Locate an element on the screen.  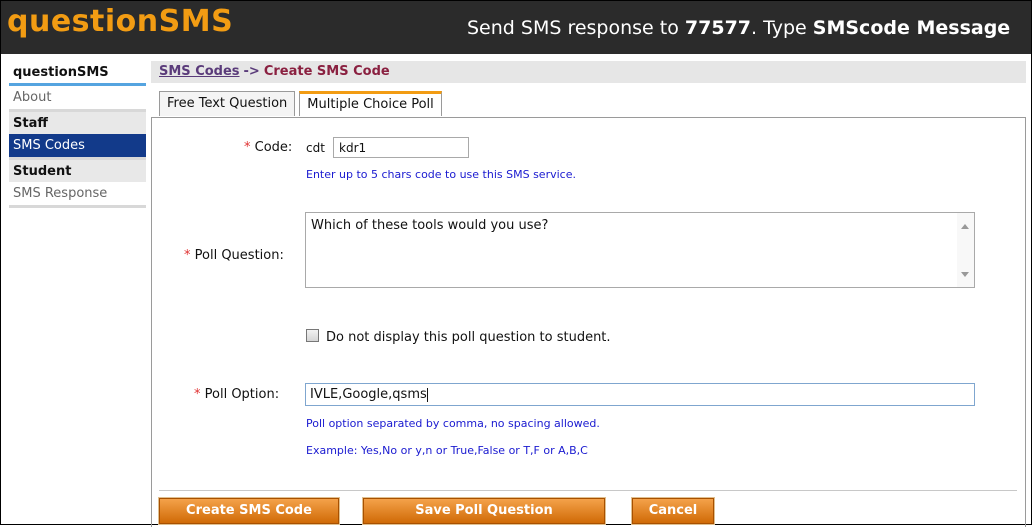
breadcrumb-current: Create SMS Code is located at coordinates (326, 71).